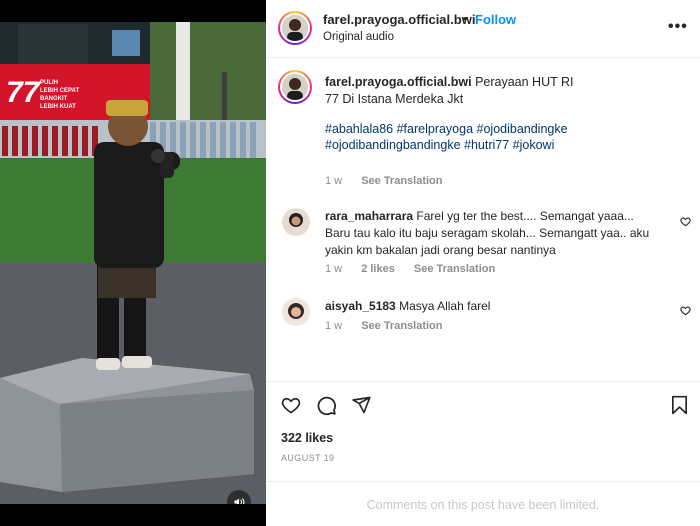 The width and height of the screenshot is (700, 526). I want to click on comments-limited-notice: Comments on this post have been limited., so click(483, 505).